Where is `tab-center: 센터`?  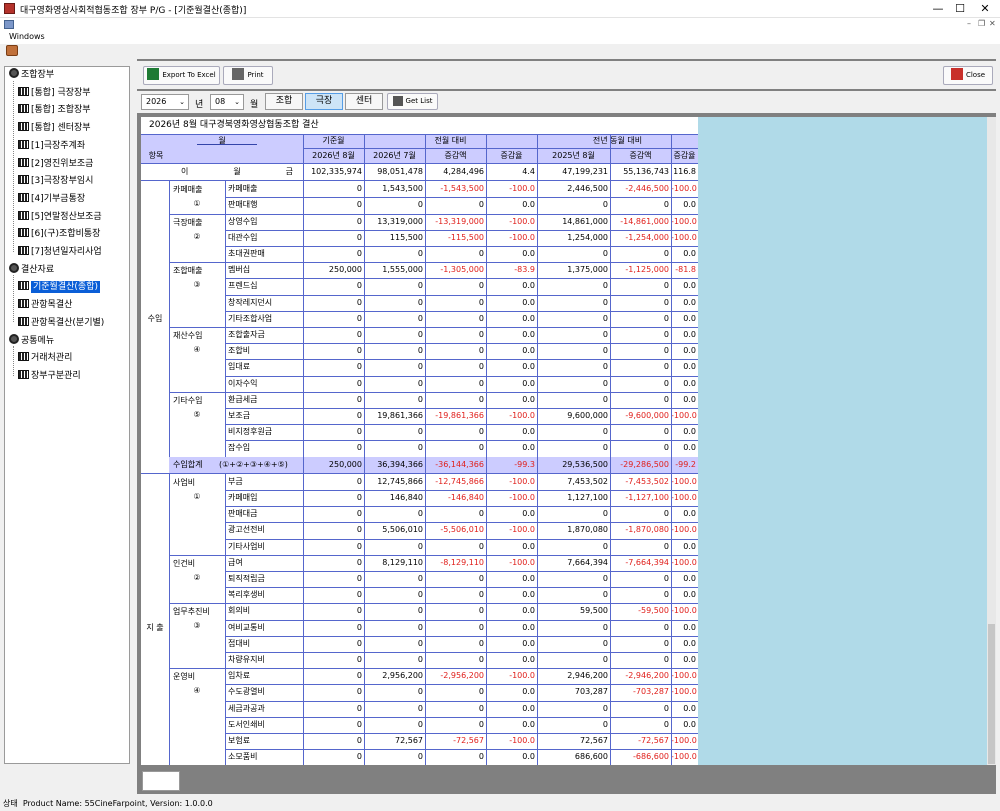 tab-center: 센터 is located at coordinates (364, 101).